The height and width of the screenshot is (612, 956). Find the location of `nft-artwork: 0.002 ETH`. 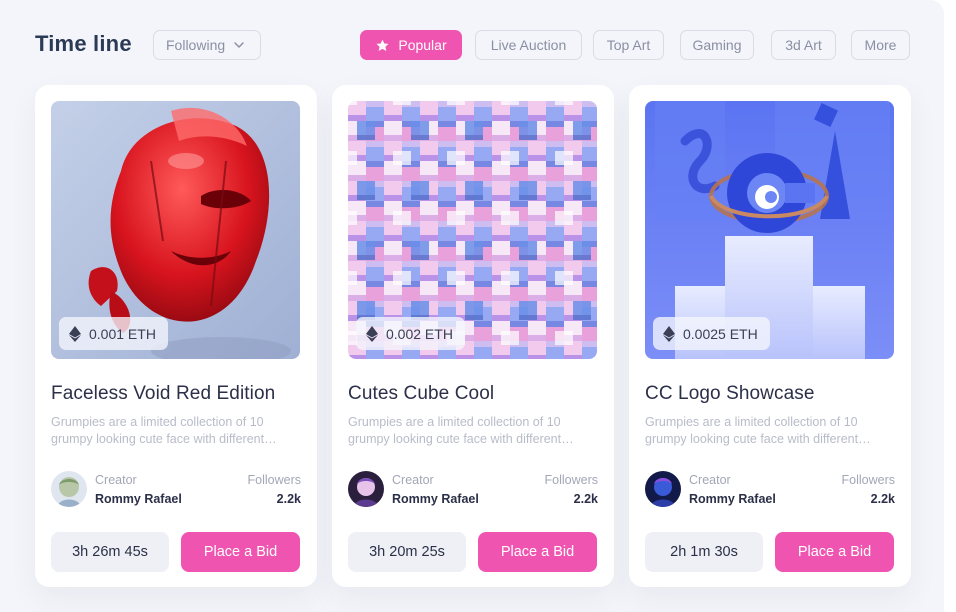

nft-artwork: 0.002 ETH is located at coordinates (472, 230).